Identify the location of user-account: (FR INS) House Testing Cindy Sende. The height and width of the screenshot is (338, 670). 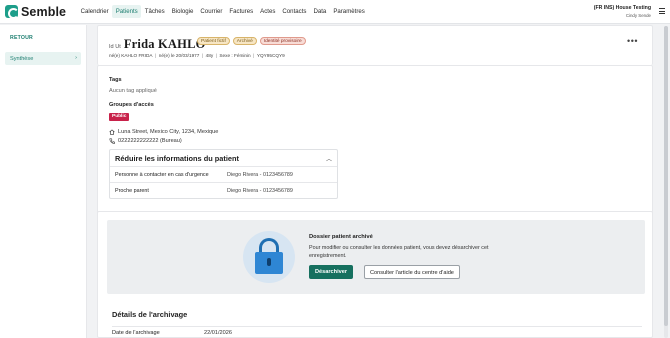
(622, 12).